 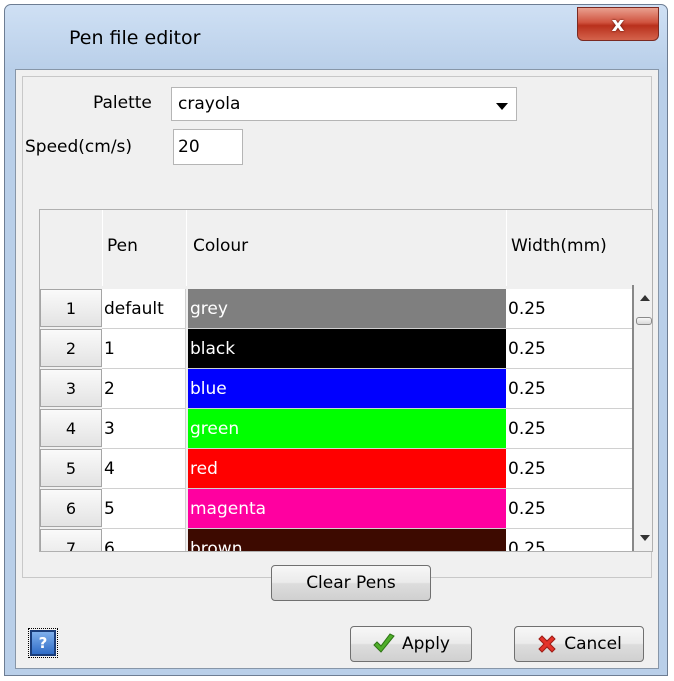 I want to click on colour-cell: red, so click(x=347, y=469).